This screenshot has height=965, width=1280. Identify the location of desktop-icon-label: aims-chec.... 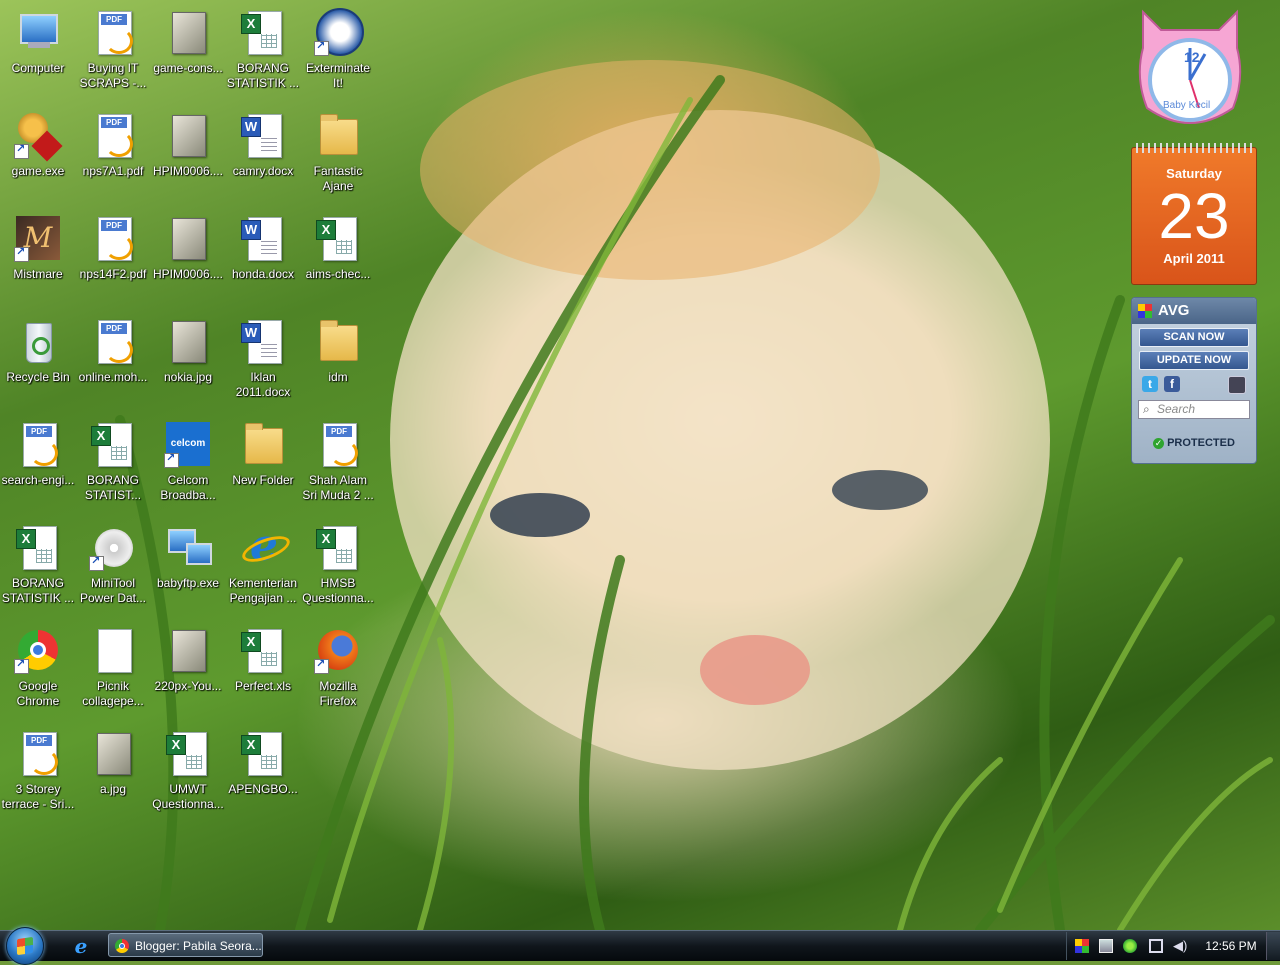
(338, 274).